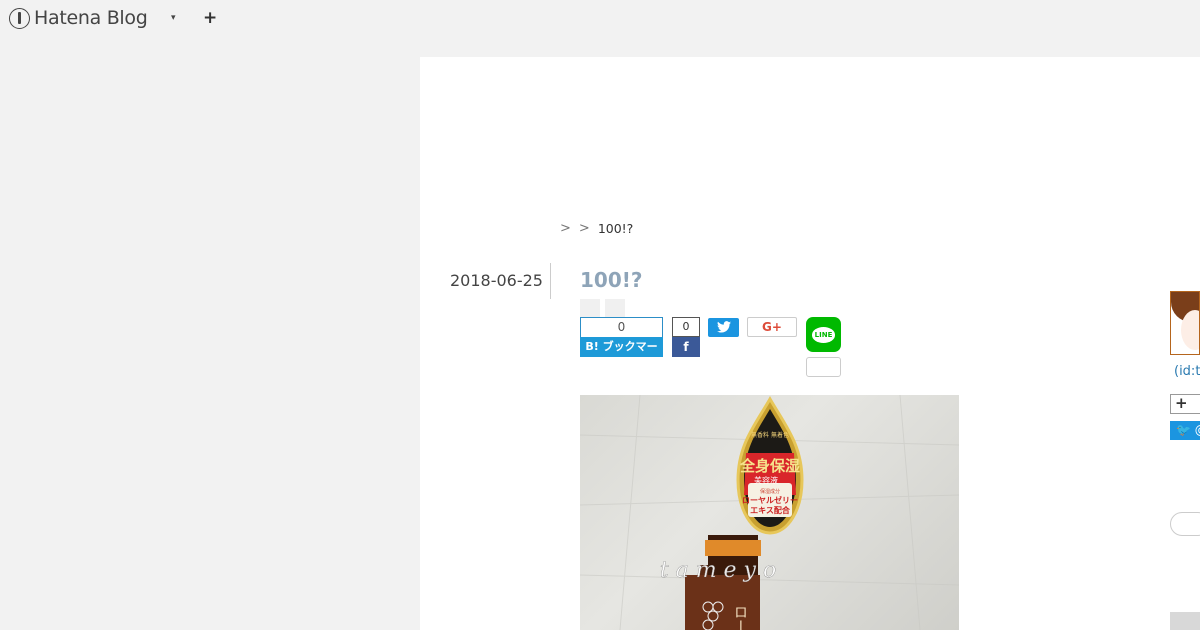  I want to click on line-icon: LINE, so click(823, 334).